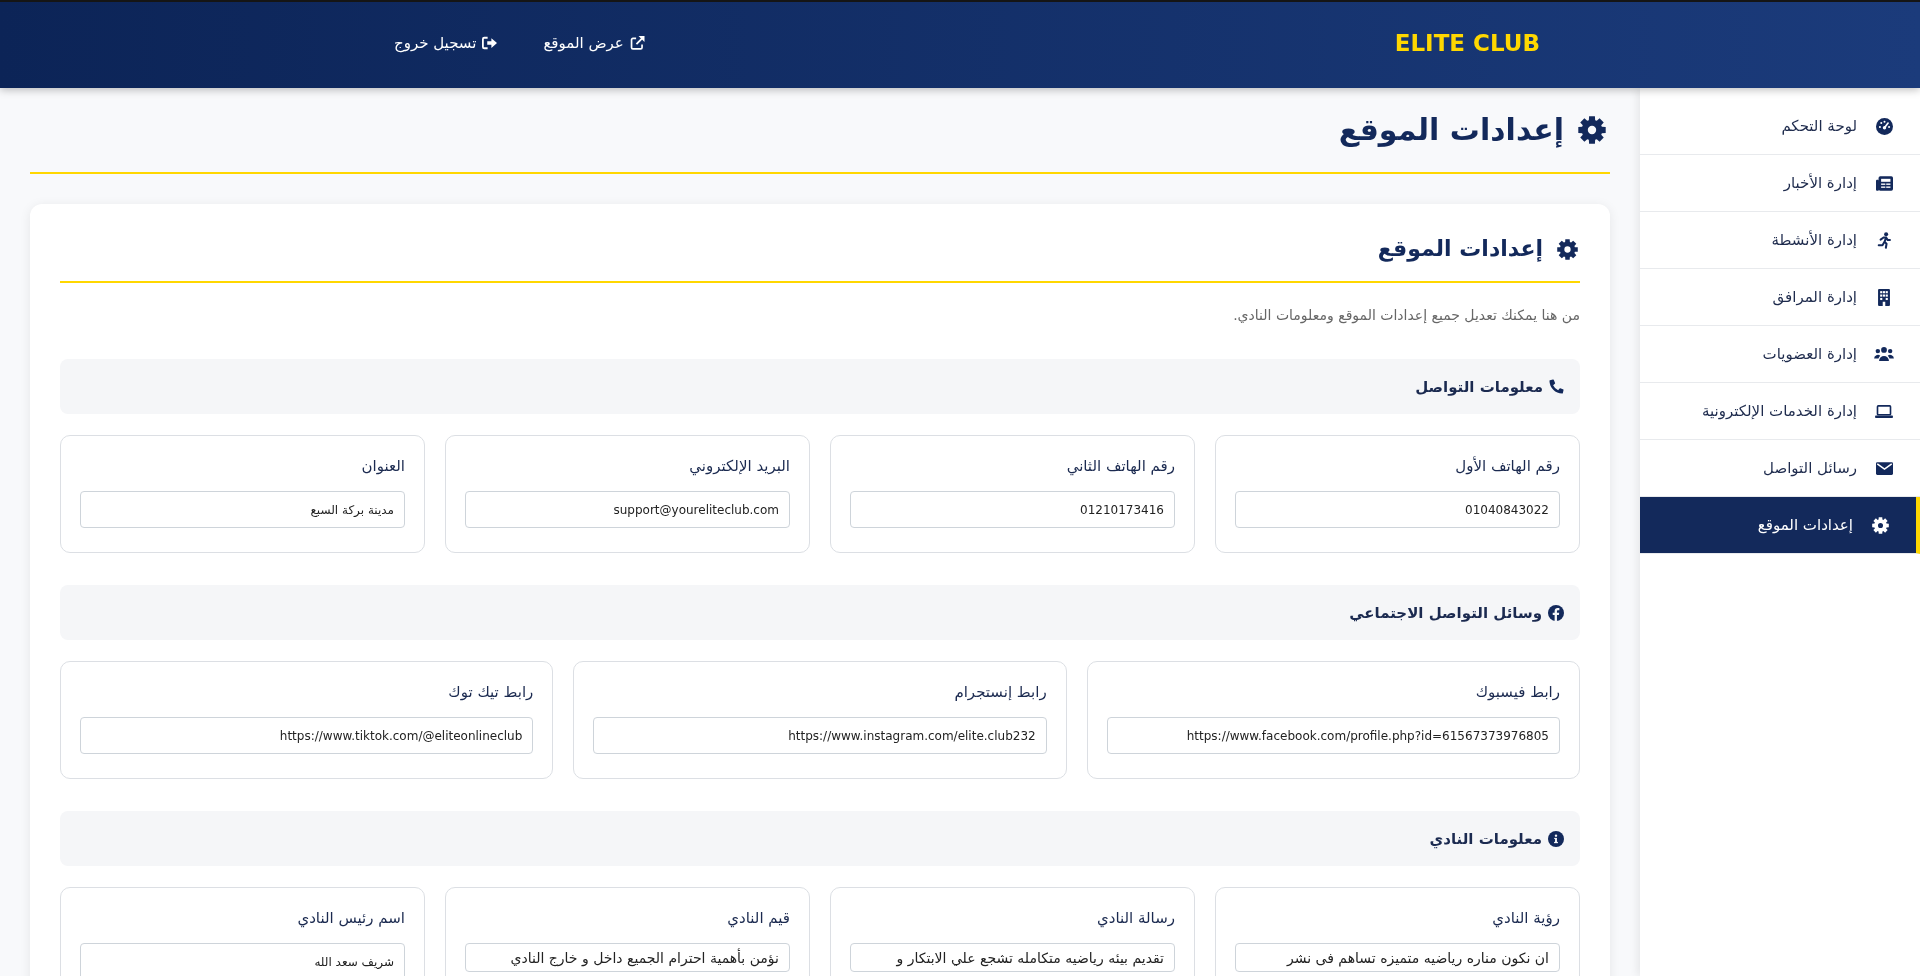 The image size is (1920, 976). What do you see at coordinates (490, 692) in the screenshot?
I see `field-label: رابط تيك توك` at bounding box center [490, 692].